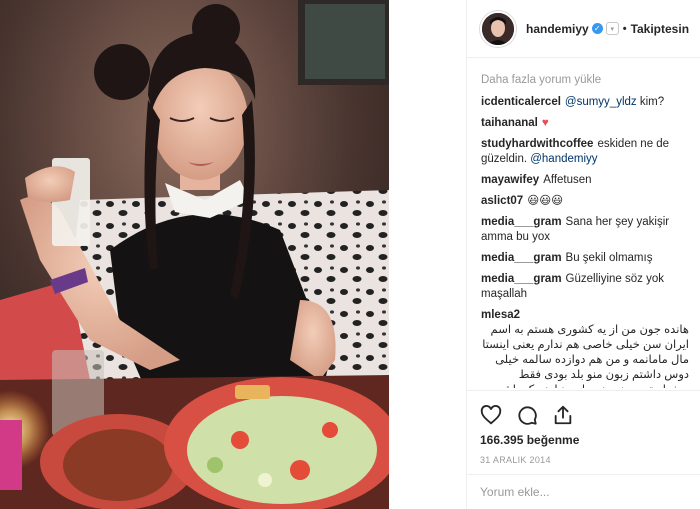 The height and width of the screenshot is (509, 700). I want to click on comment-text: kim?, so click(650, 102).